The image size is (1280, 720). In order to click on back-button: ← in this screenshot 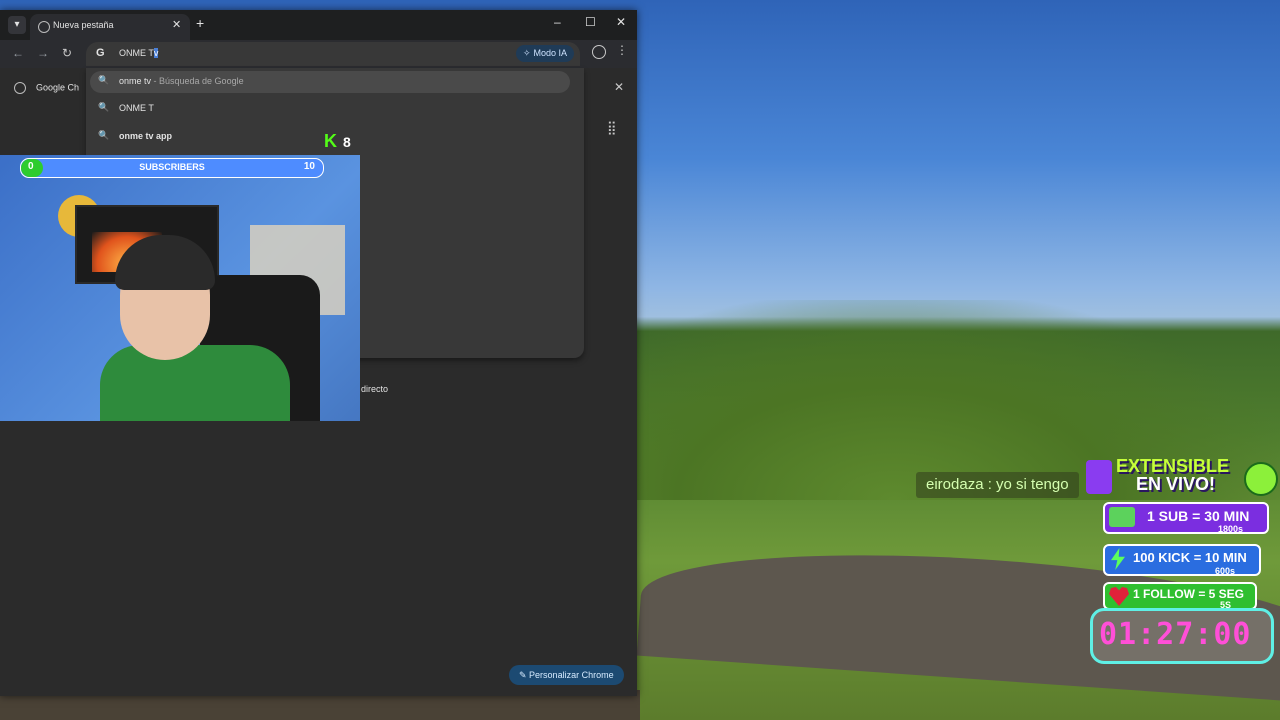, I will do `click(18, 53)`.